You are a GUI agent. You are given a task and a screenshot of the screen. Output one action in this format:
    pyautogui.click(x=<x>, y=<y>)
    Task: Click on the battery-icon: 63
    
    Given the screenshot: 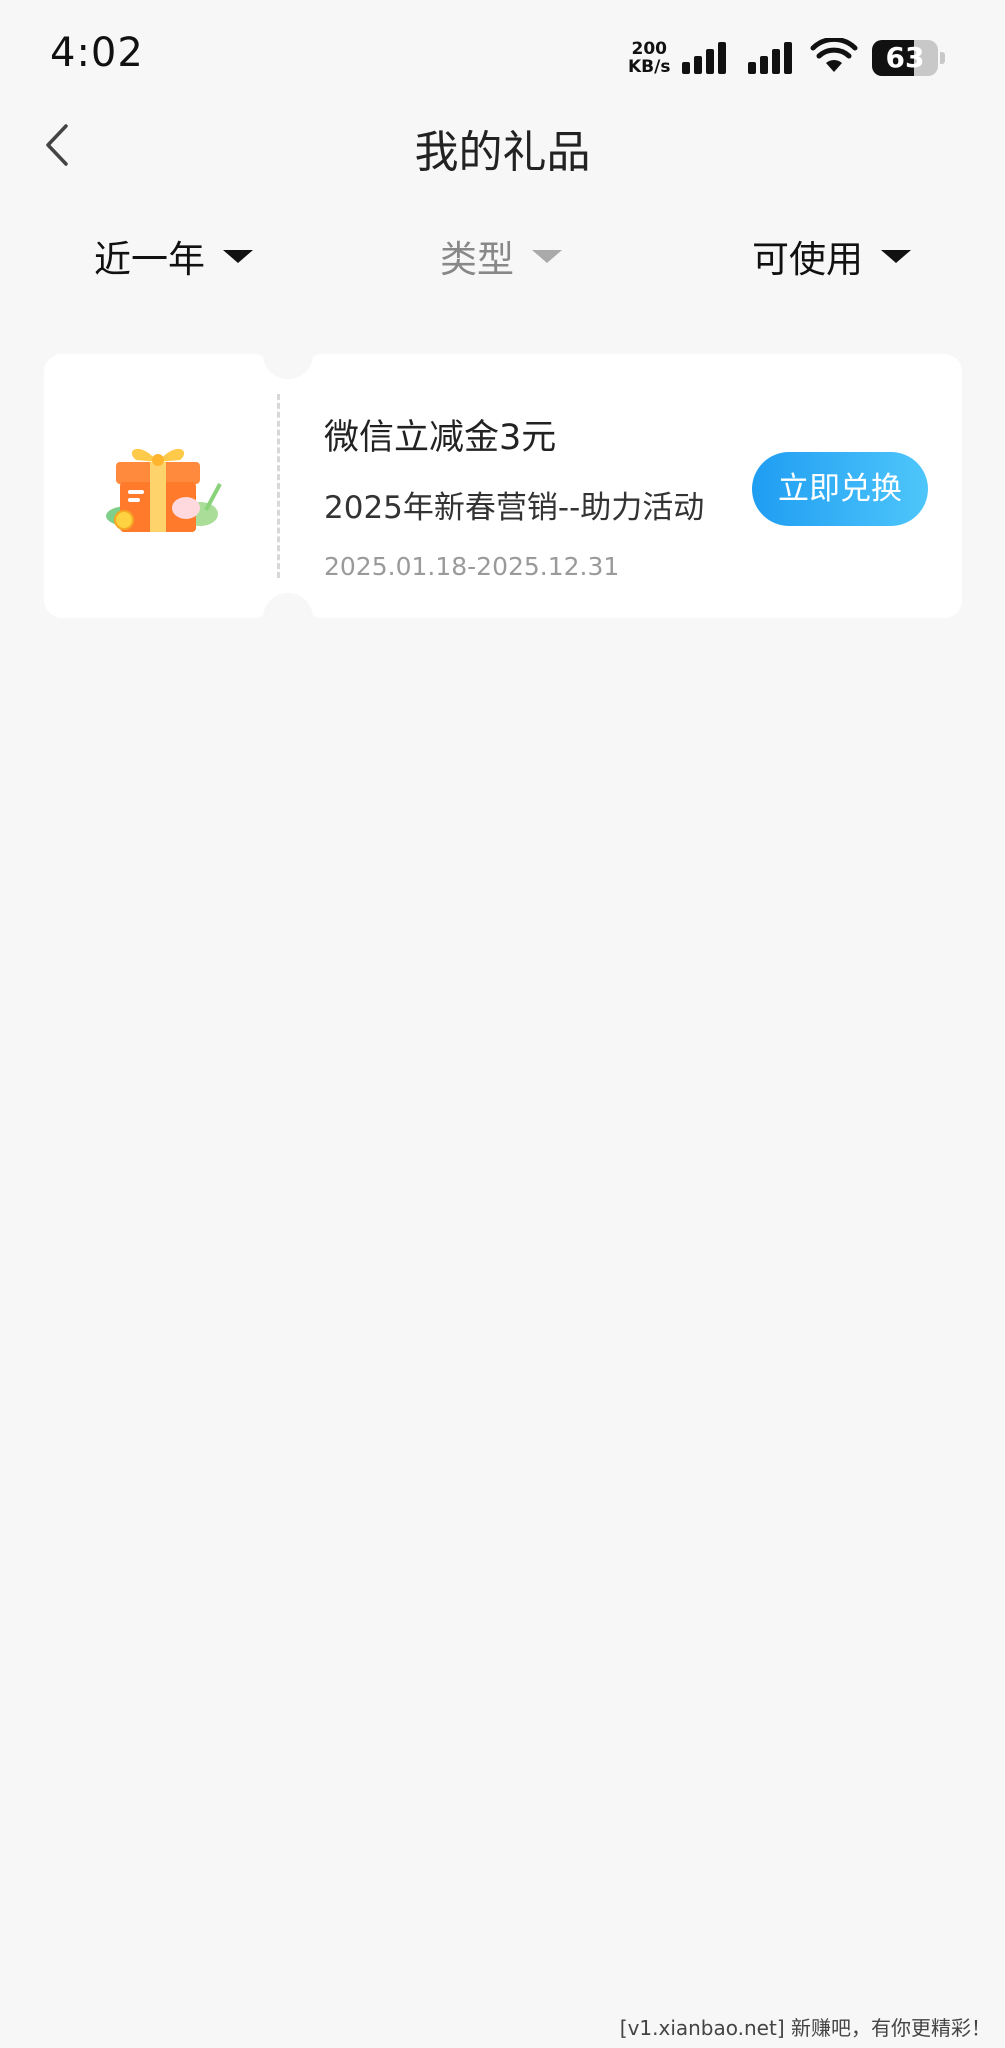 What is the action you would take?
    pyautogui.click(x=905, y=58)
    